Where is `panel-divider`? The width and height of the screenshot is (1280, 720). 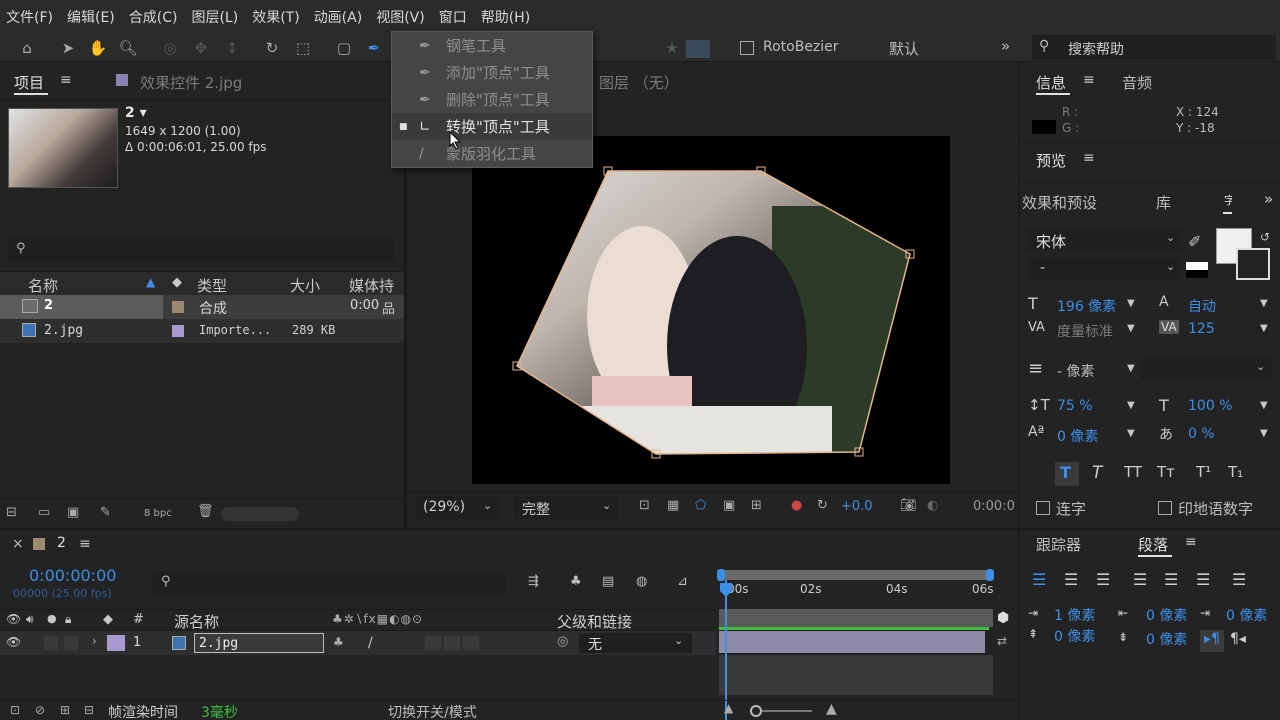
panel-divider is located at coordinates (1019, 391).